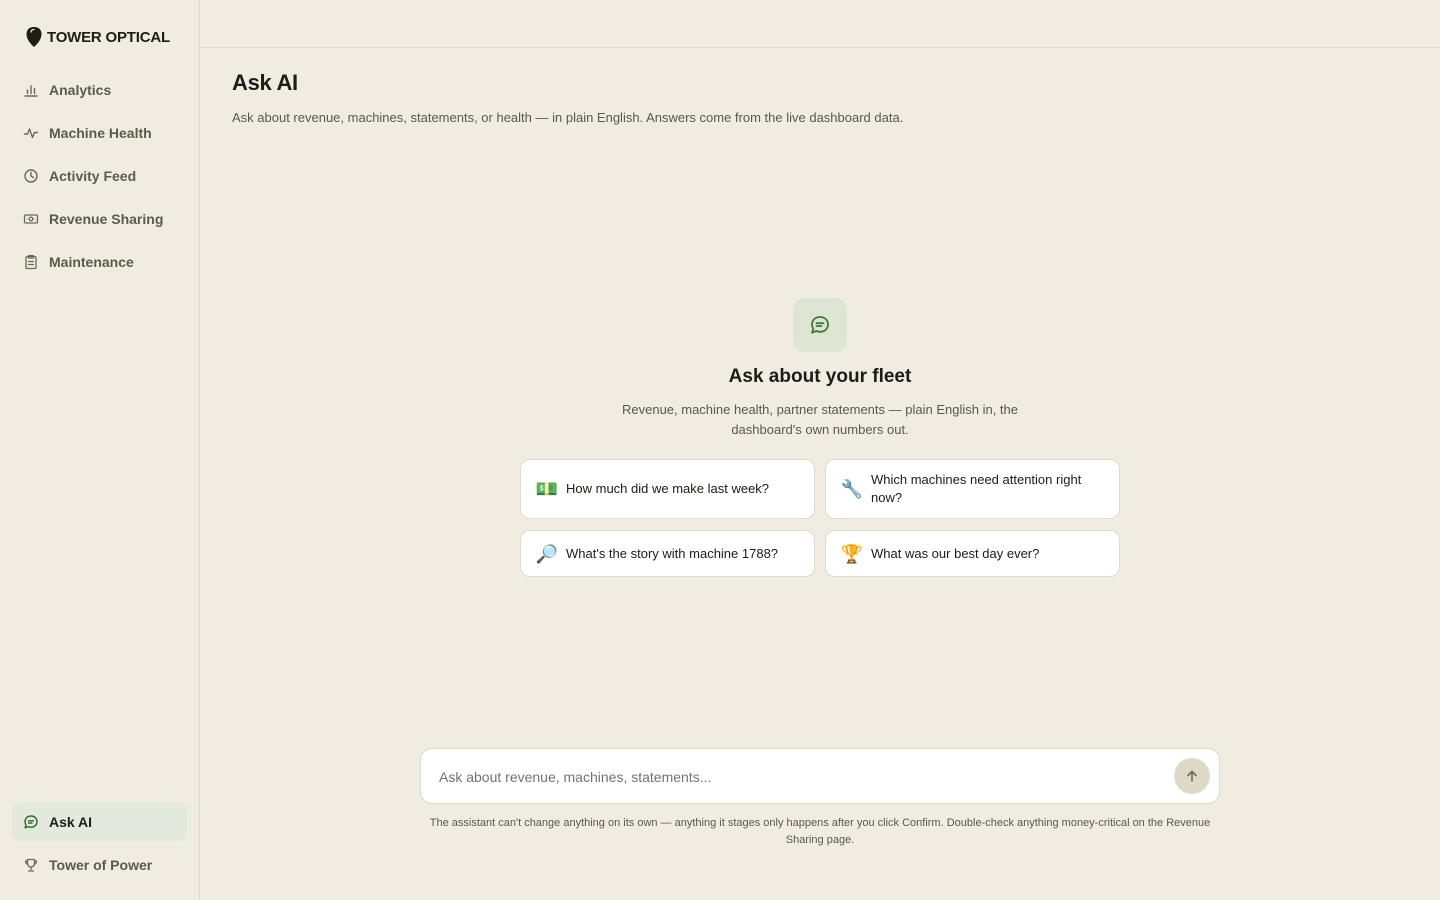 The width and height of the screenshot is (1440, 900). I want to click on sidebar-item-label: Revenue Sharing, so click(106, 218).